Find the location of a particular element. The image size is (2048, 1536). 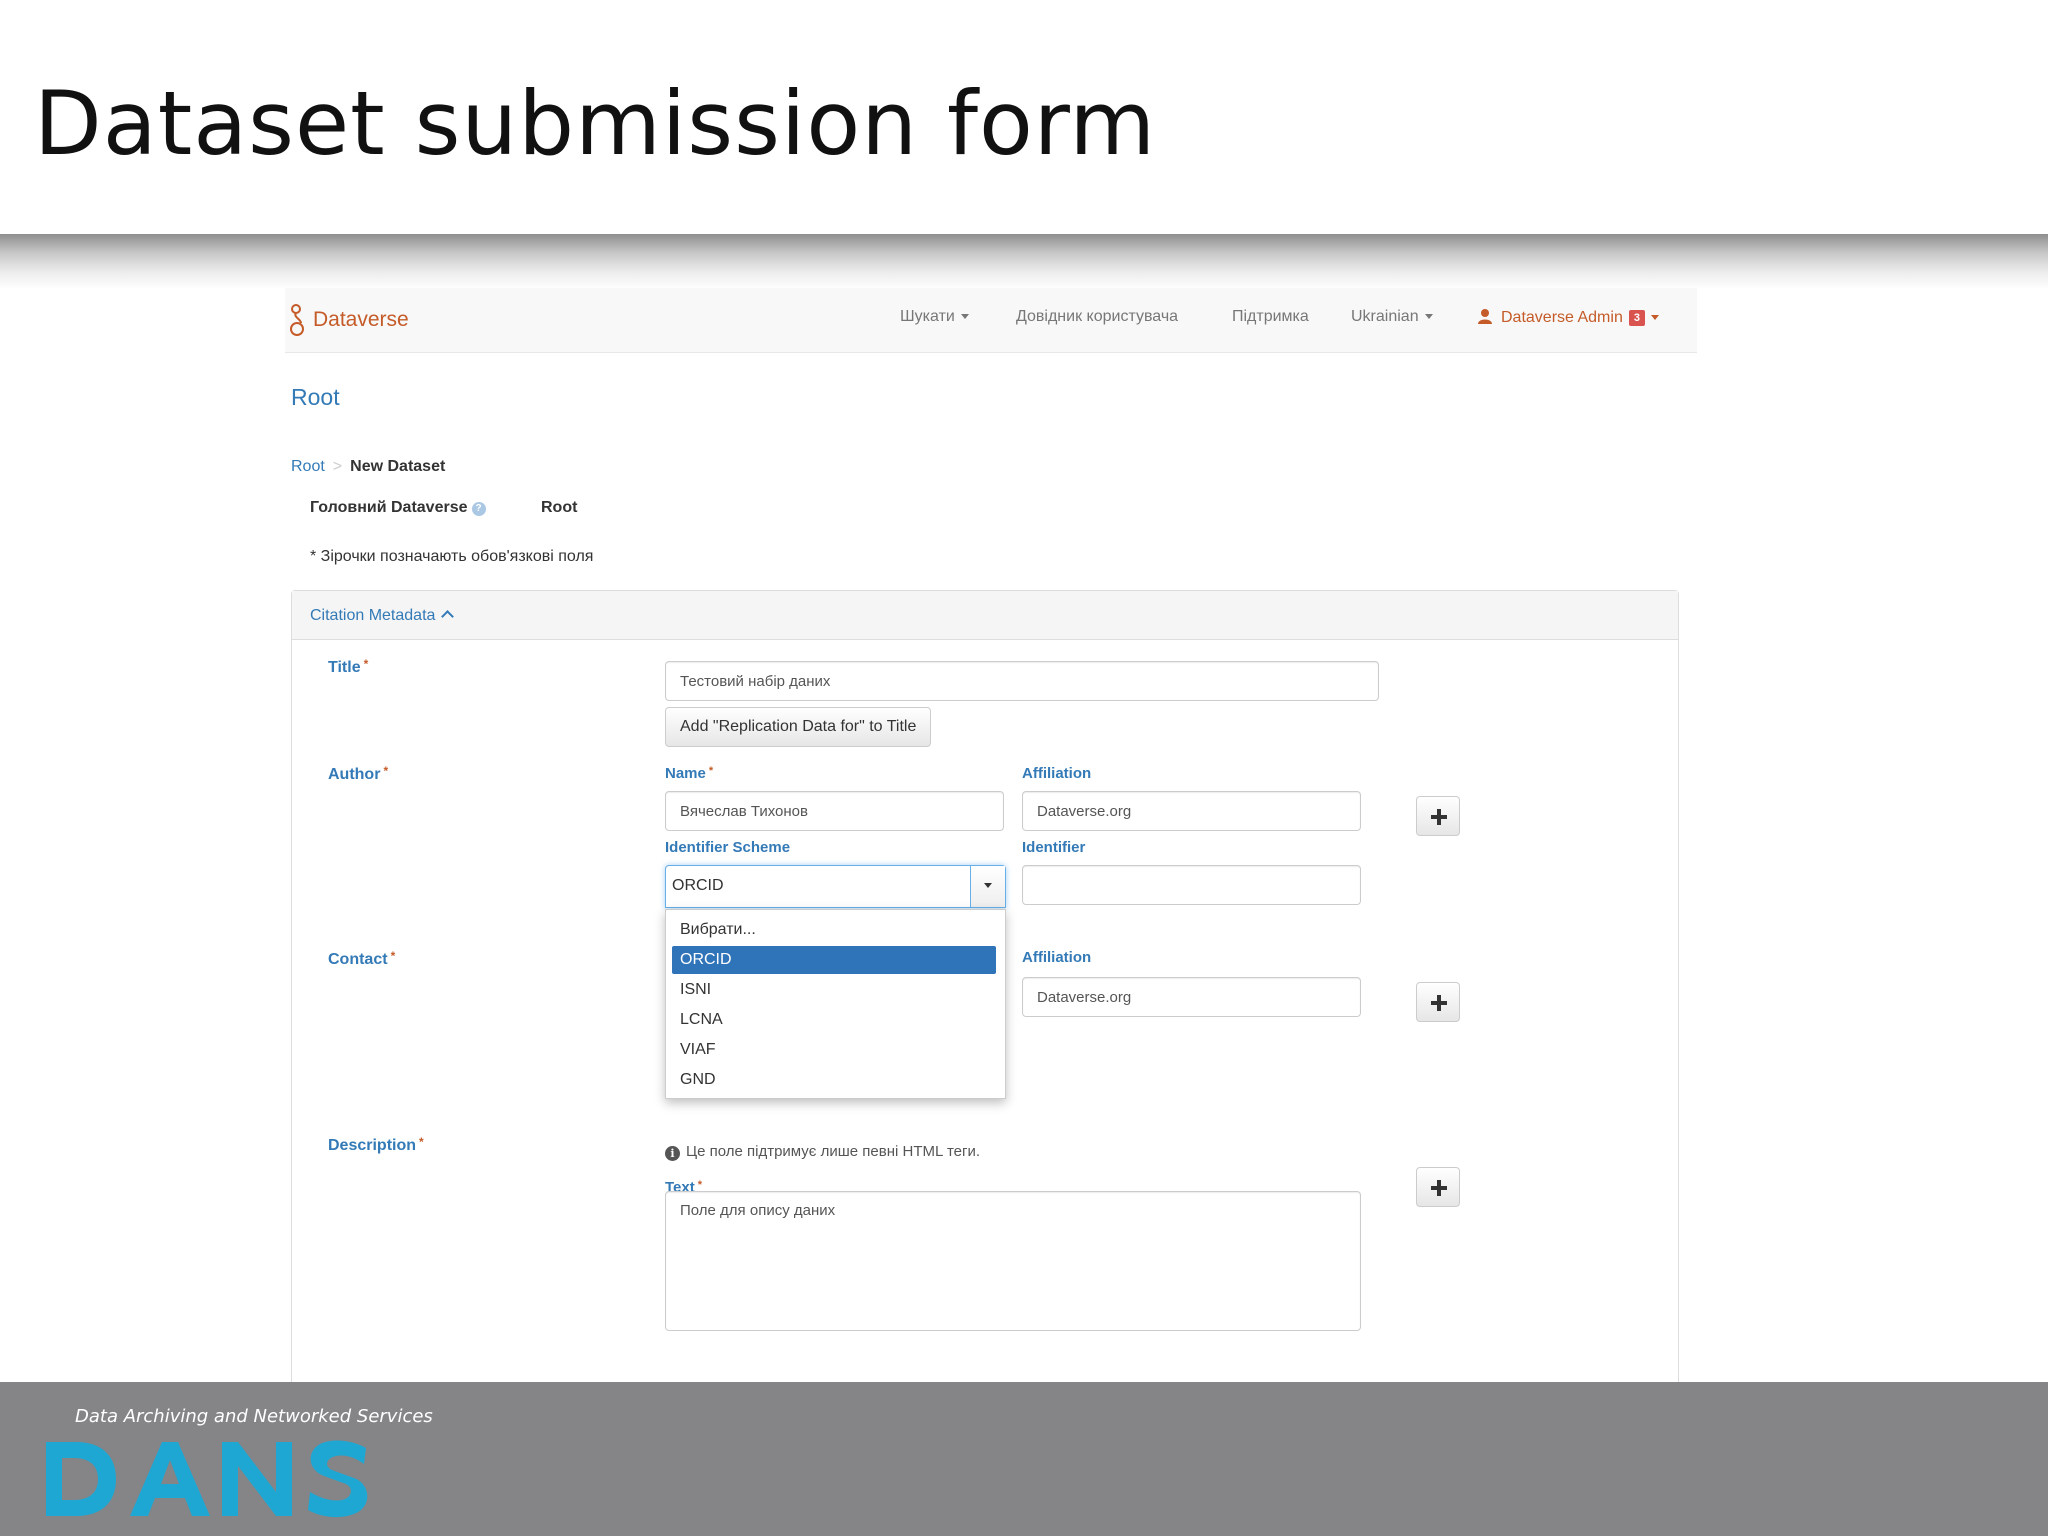

author-name-input is located at coordinates (834, 811).